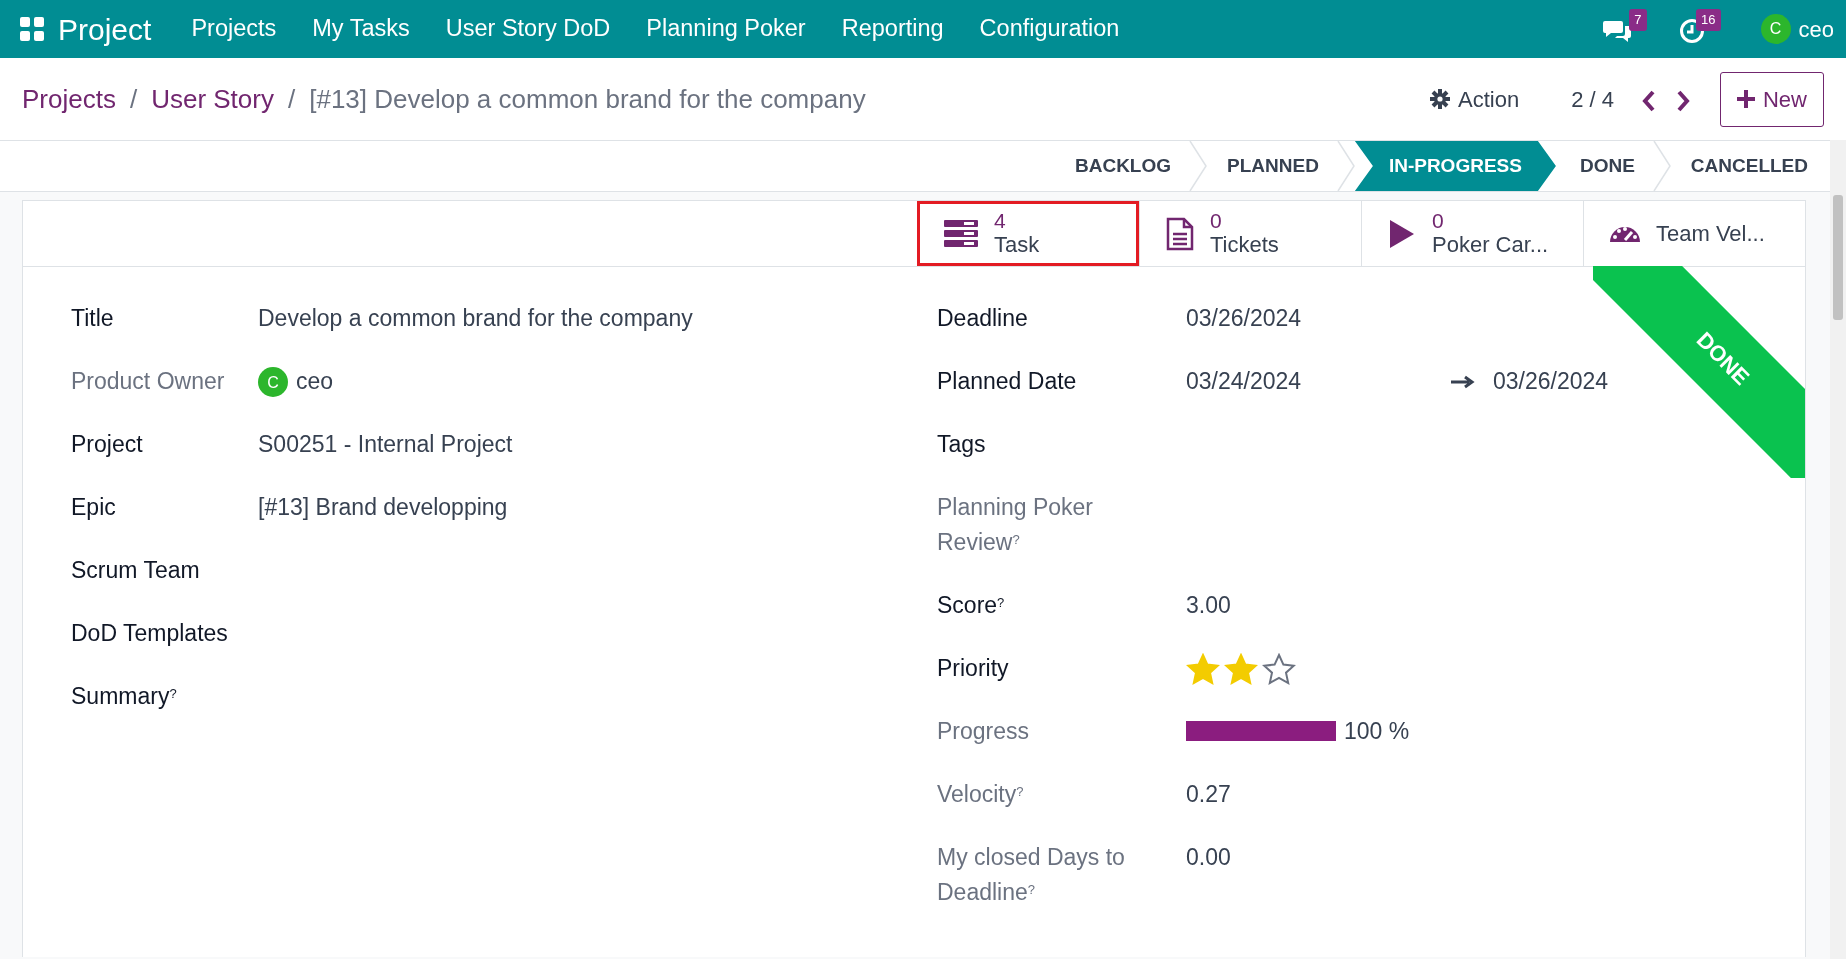 The height and width of the screenshot is (959, 1846). I want to click on smart-button: 4 Task, so click(1028, 233).